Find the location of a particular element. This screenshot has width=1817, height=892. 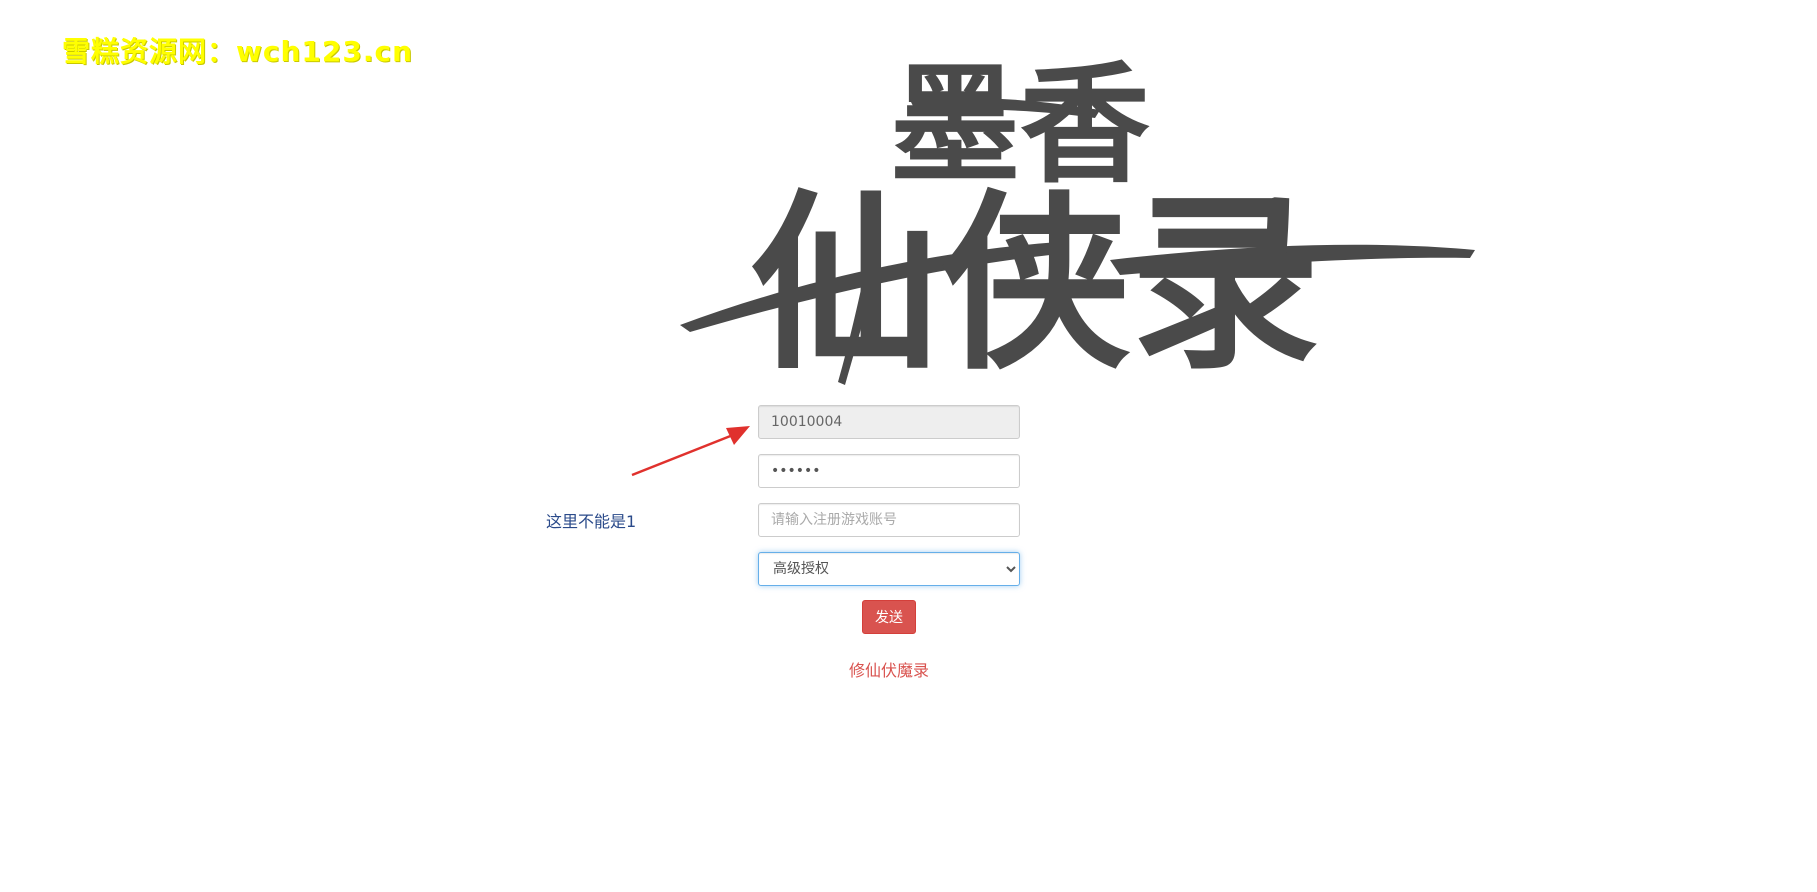

password-field is located at coordinates (889, 471).